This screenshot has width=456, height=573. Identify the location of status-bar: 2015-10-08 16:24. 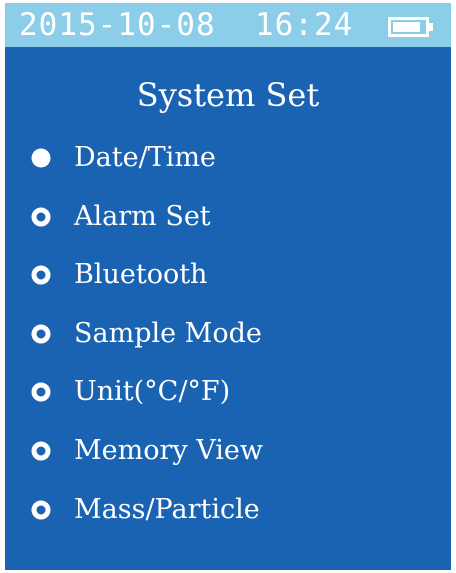
(228, 25).